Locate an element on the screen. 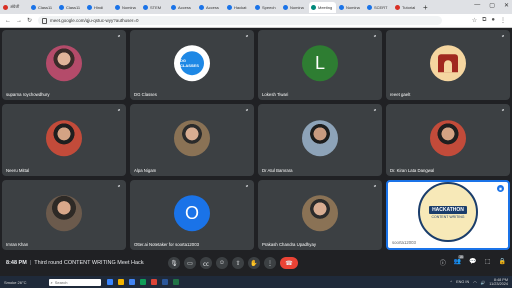 The image size is (512, 288). chat-icon: 💬 is located at coordinates (472, 262).